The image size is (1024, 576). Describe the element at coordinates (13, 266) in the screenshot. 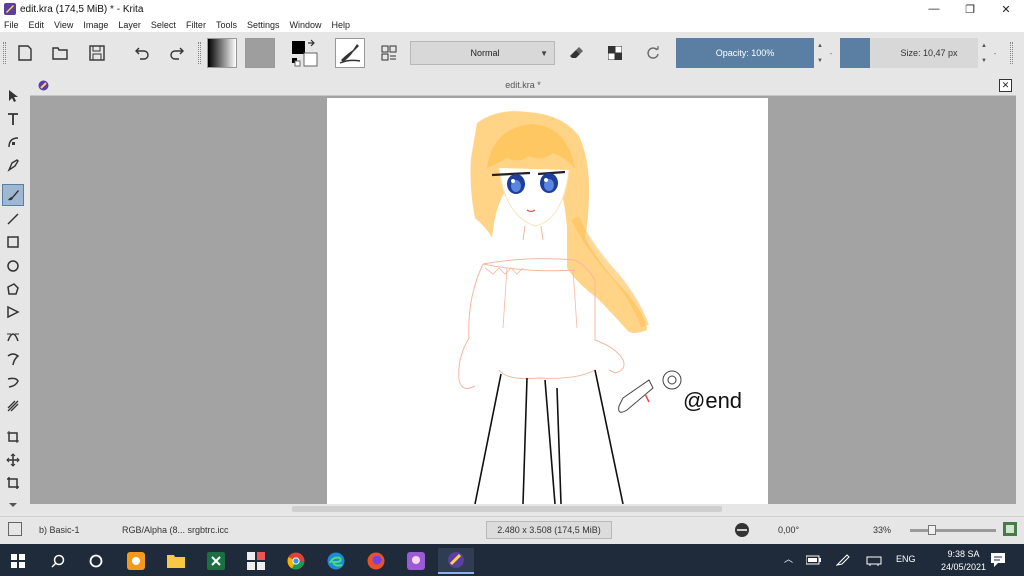

I see `ellipse-tool` at that location.